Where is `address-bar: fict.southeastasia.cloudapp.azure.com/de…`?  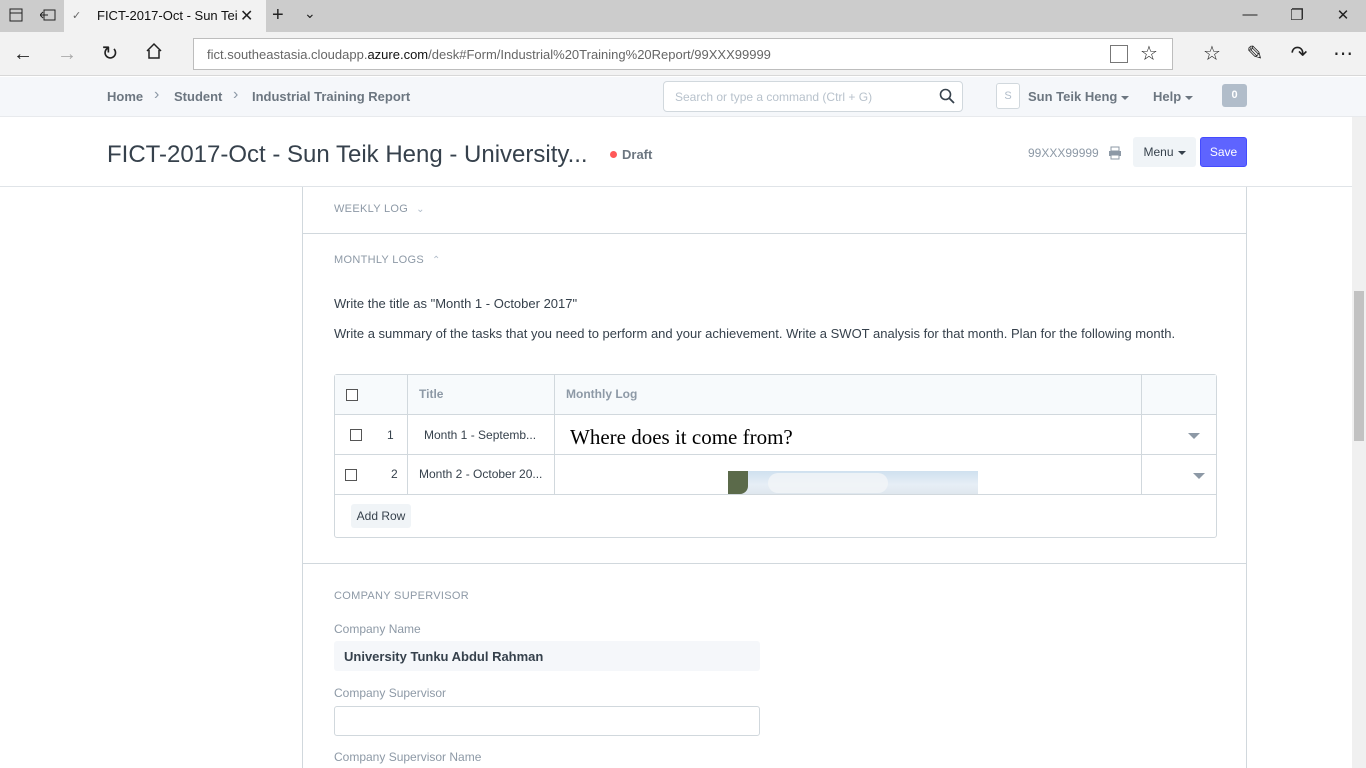
address-bar: fict.southeastasia.cloudapp.azure.com/de… is located at coordinates (683, 54).